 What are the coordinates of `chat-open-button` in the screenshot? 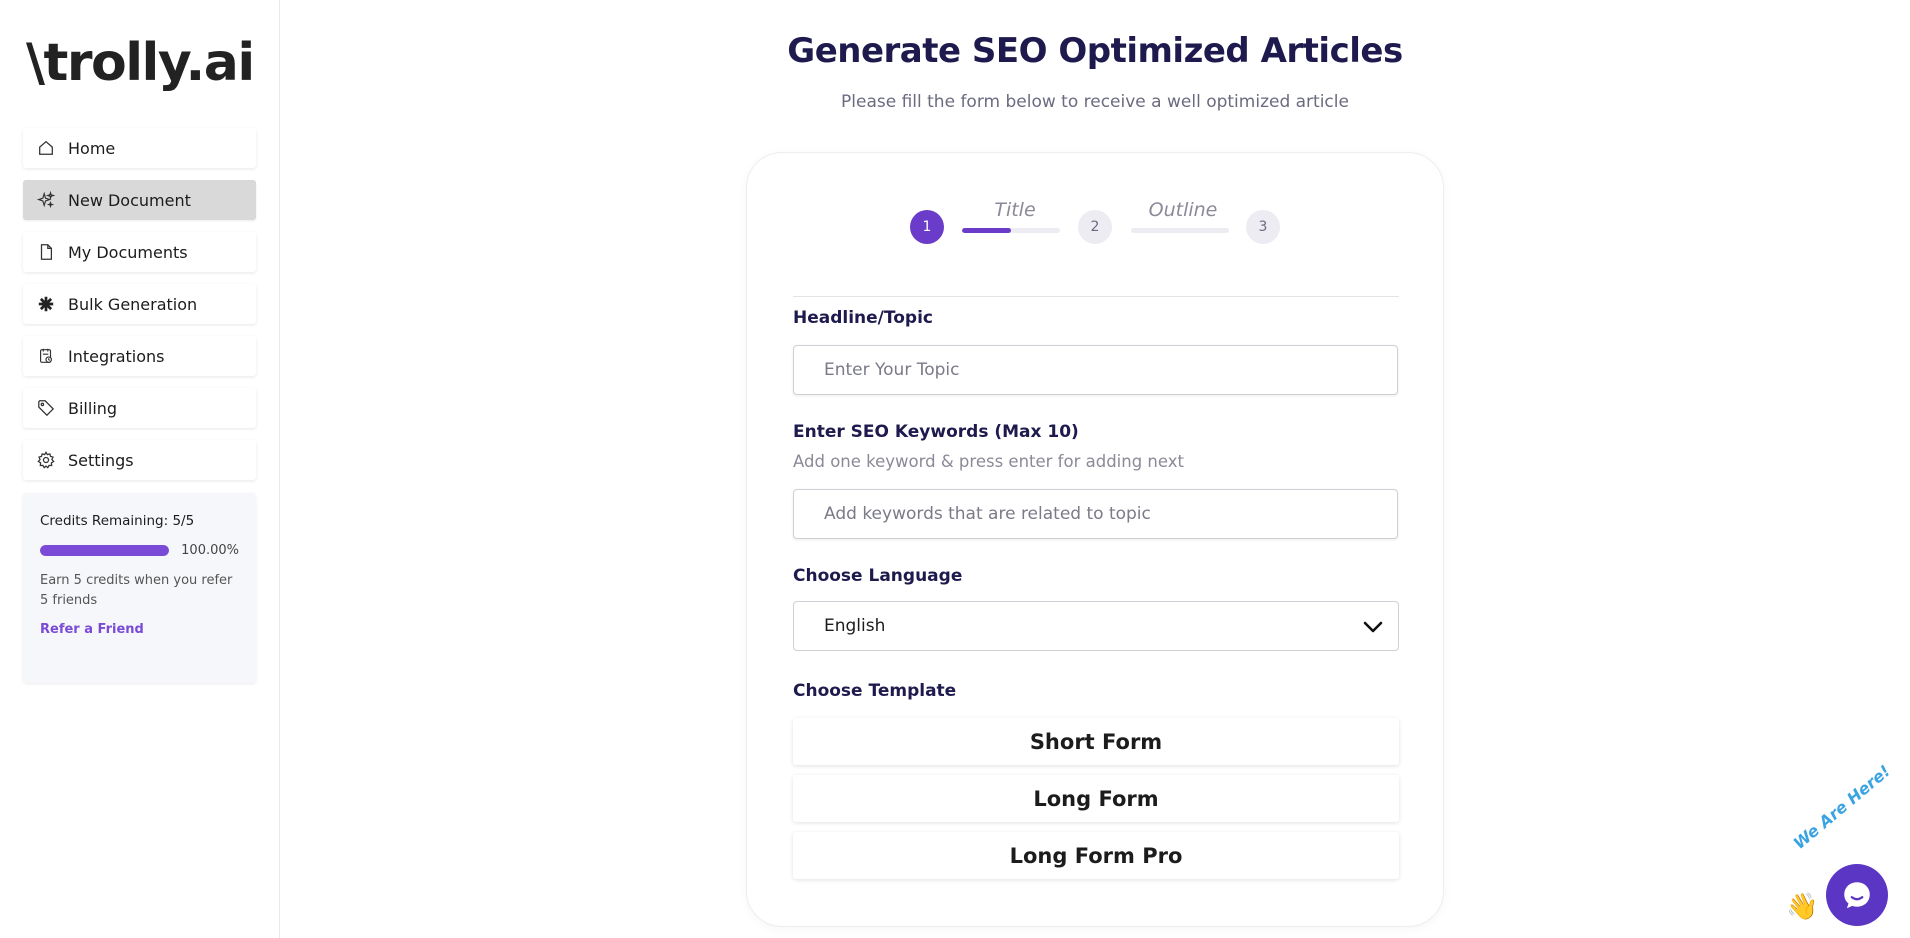 It's located at (1857, 895).